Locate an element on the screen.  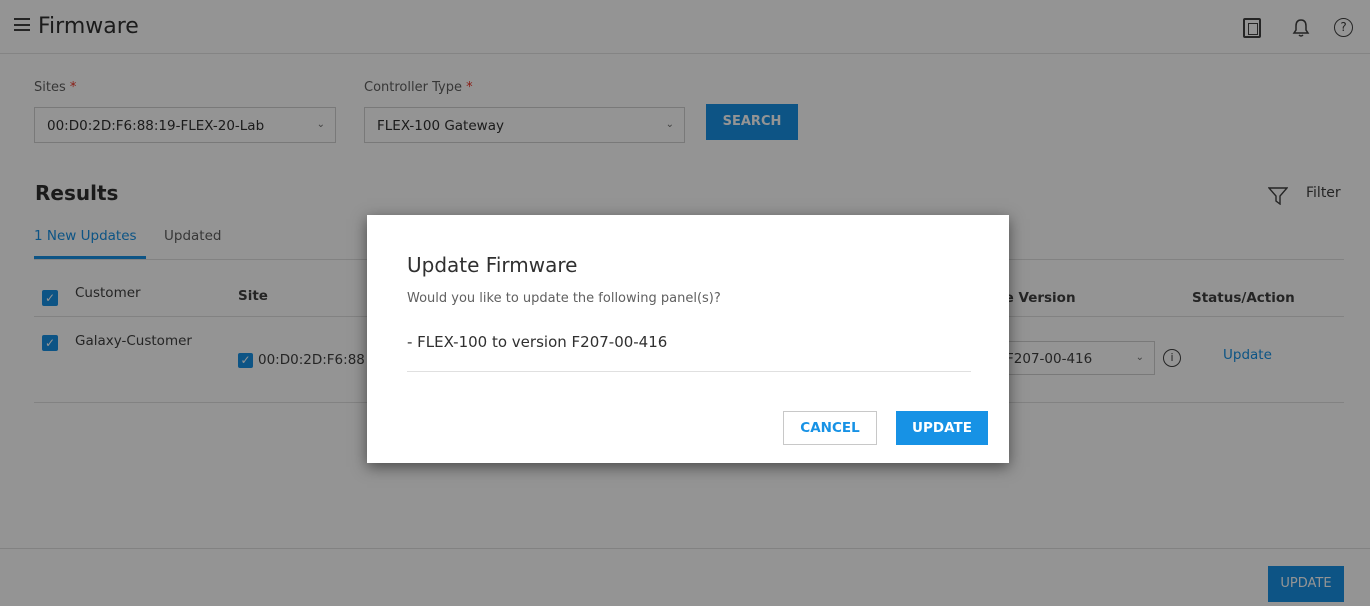
dialog-divider is located at coordinates (689, 371).